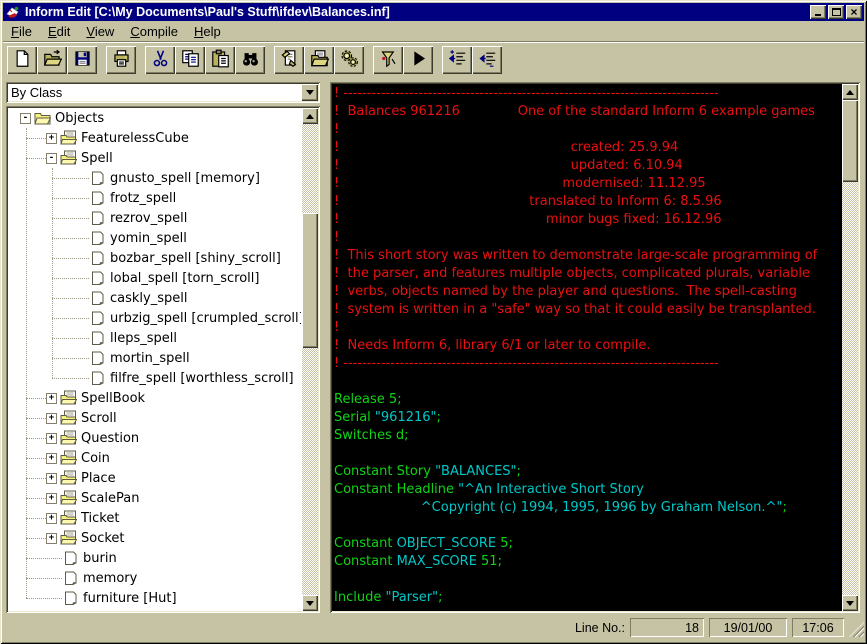 The image size is (867, 644). What do you see at coordinates (205, 318) in the screenshot?
I see `tree-item-label: urbzig_spell [crumpled_scroll]` at bounding box center [205, 318].